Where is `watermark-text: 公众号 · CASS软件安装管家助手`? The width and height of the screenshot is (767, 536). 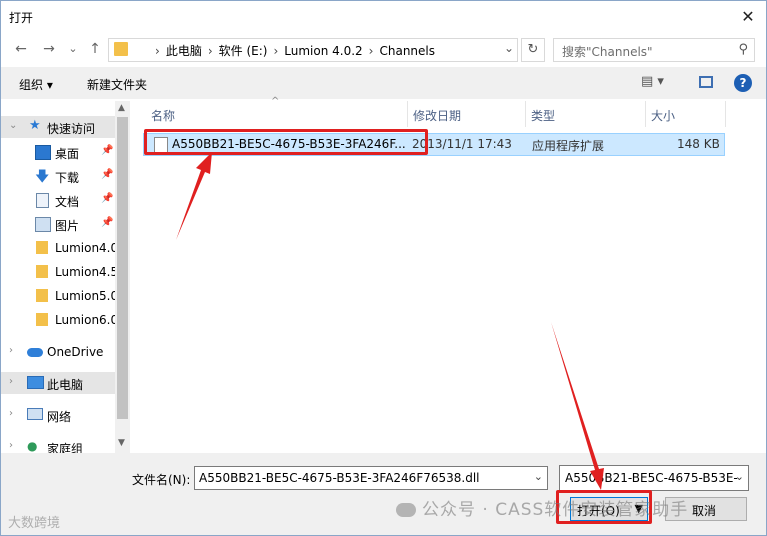 watermark-text: 公众号 · CASS软件安装管家助手 is located at coordinates (555, 510).